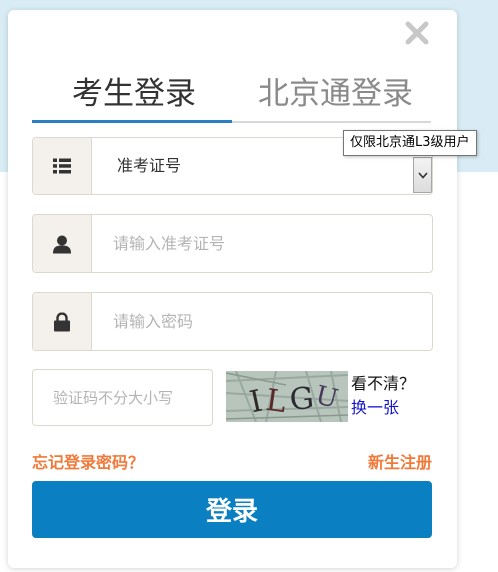 The height and width of the screenshot is (572, 498). I want to click on select-dropdown-button, so click(422, 175).